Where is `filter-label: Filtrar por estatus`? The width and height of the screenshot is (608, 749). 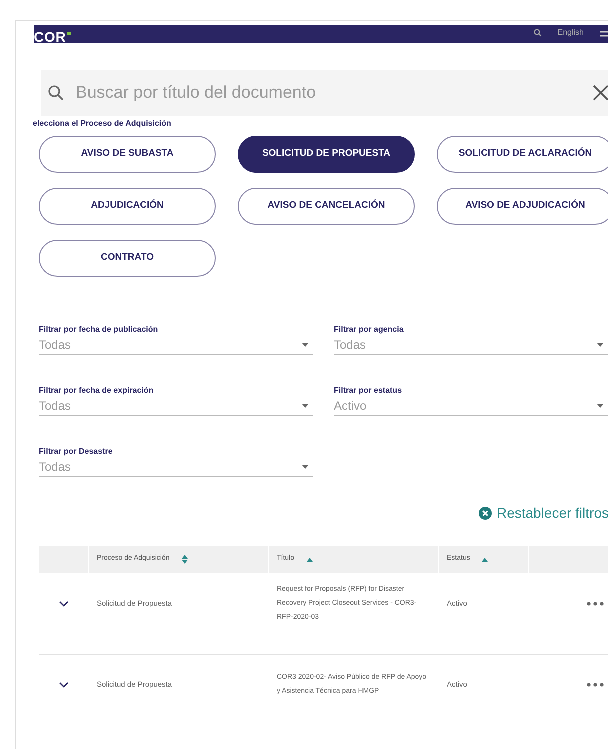
filter-label: Filtrar por estatus is located at coordinates (369, 391).